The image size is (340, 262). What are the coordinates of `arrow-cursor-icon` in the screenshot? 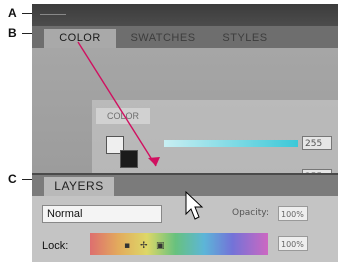 It's located at (194, 205).